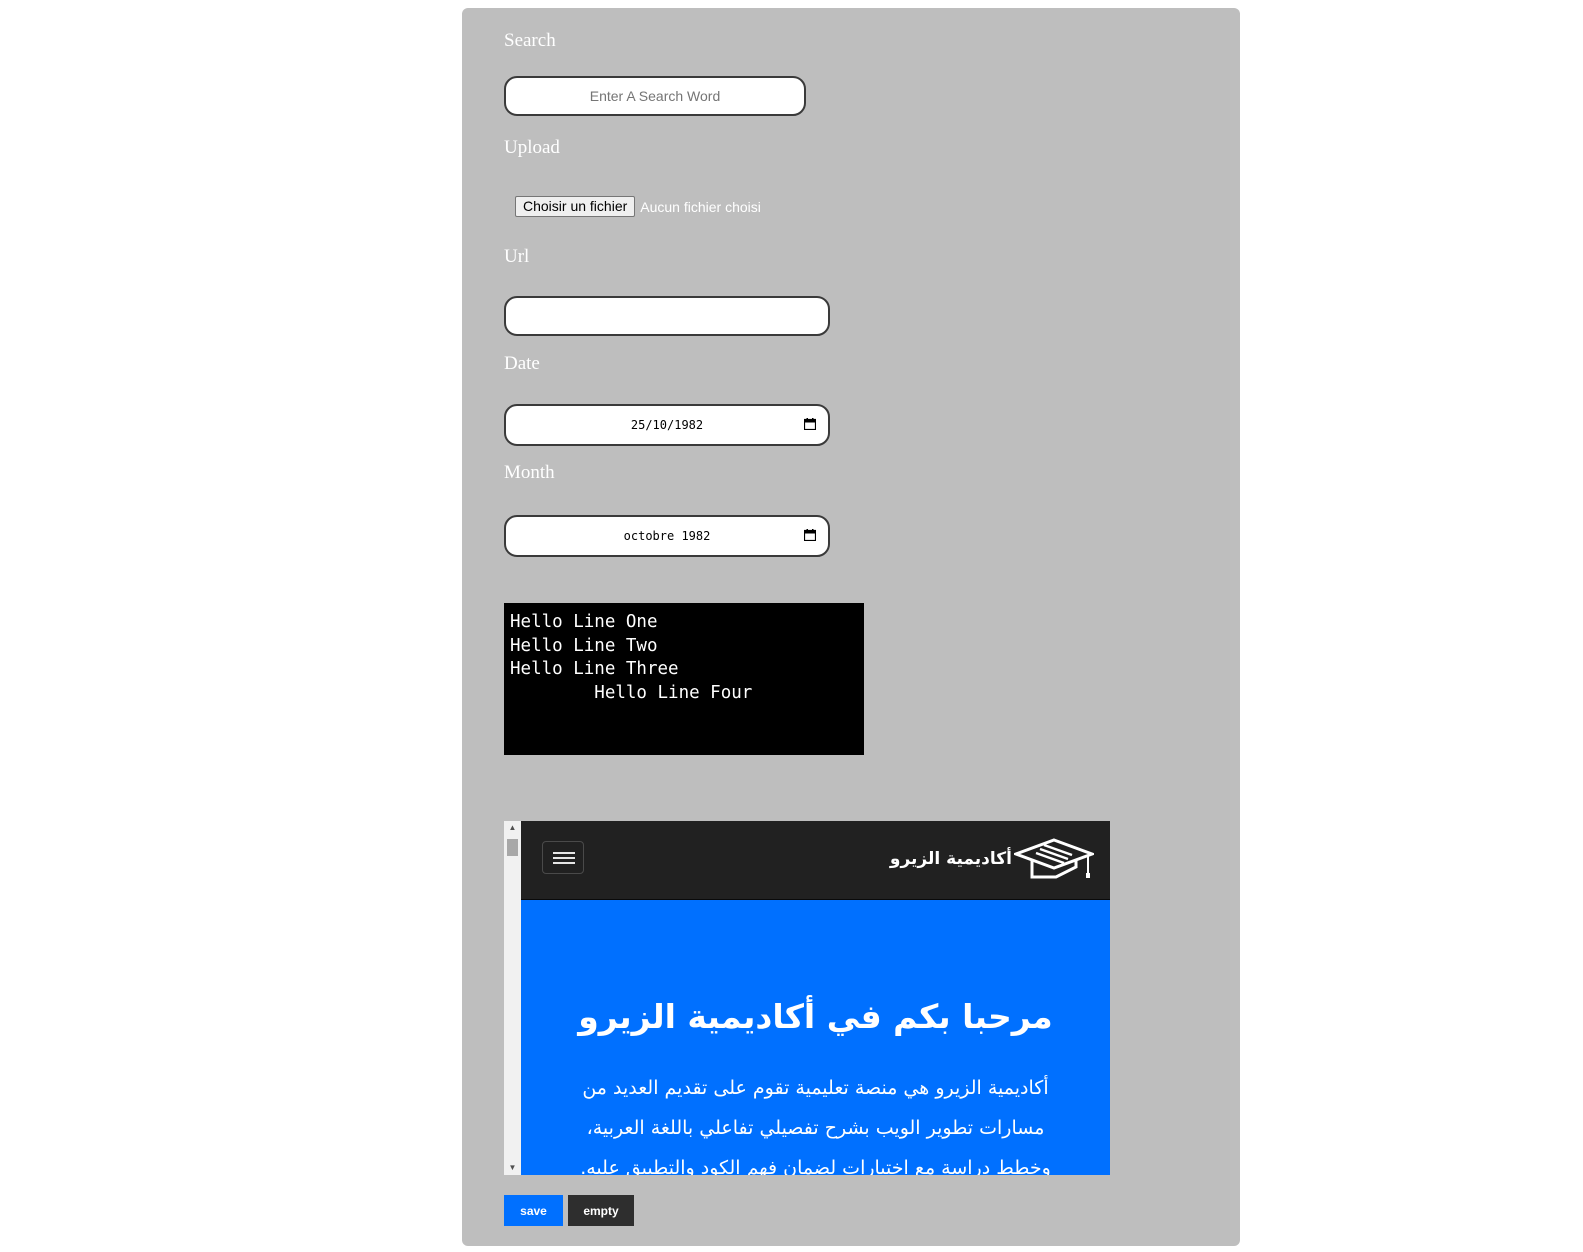 The width and height of the screenshot is (1583, 1252). I want to click on site-brand: أكاديمية الزيرو, so click(992, 859).